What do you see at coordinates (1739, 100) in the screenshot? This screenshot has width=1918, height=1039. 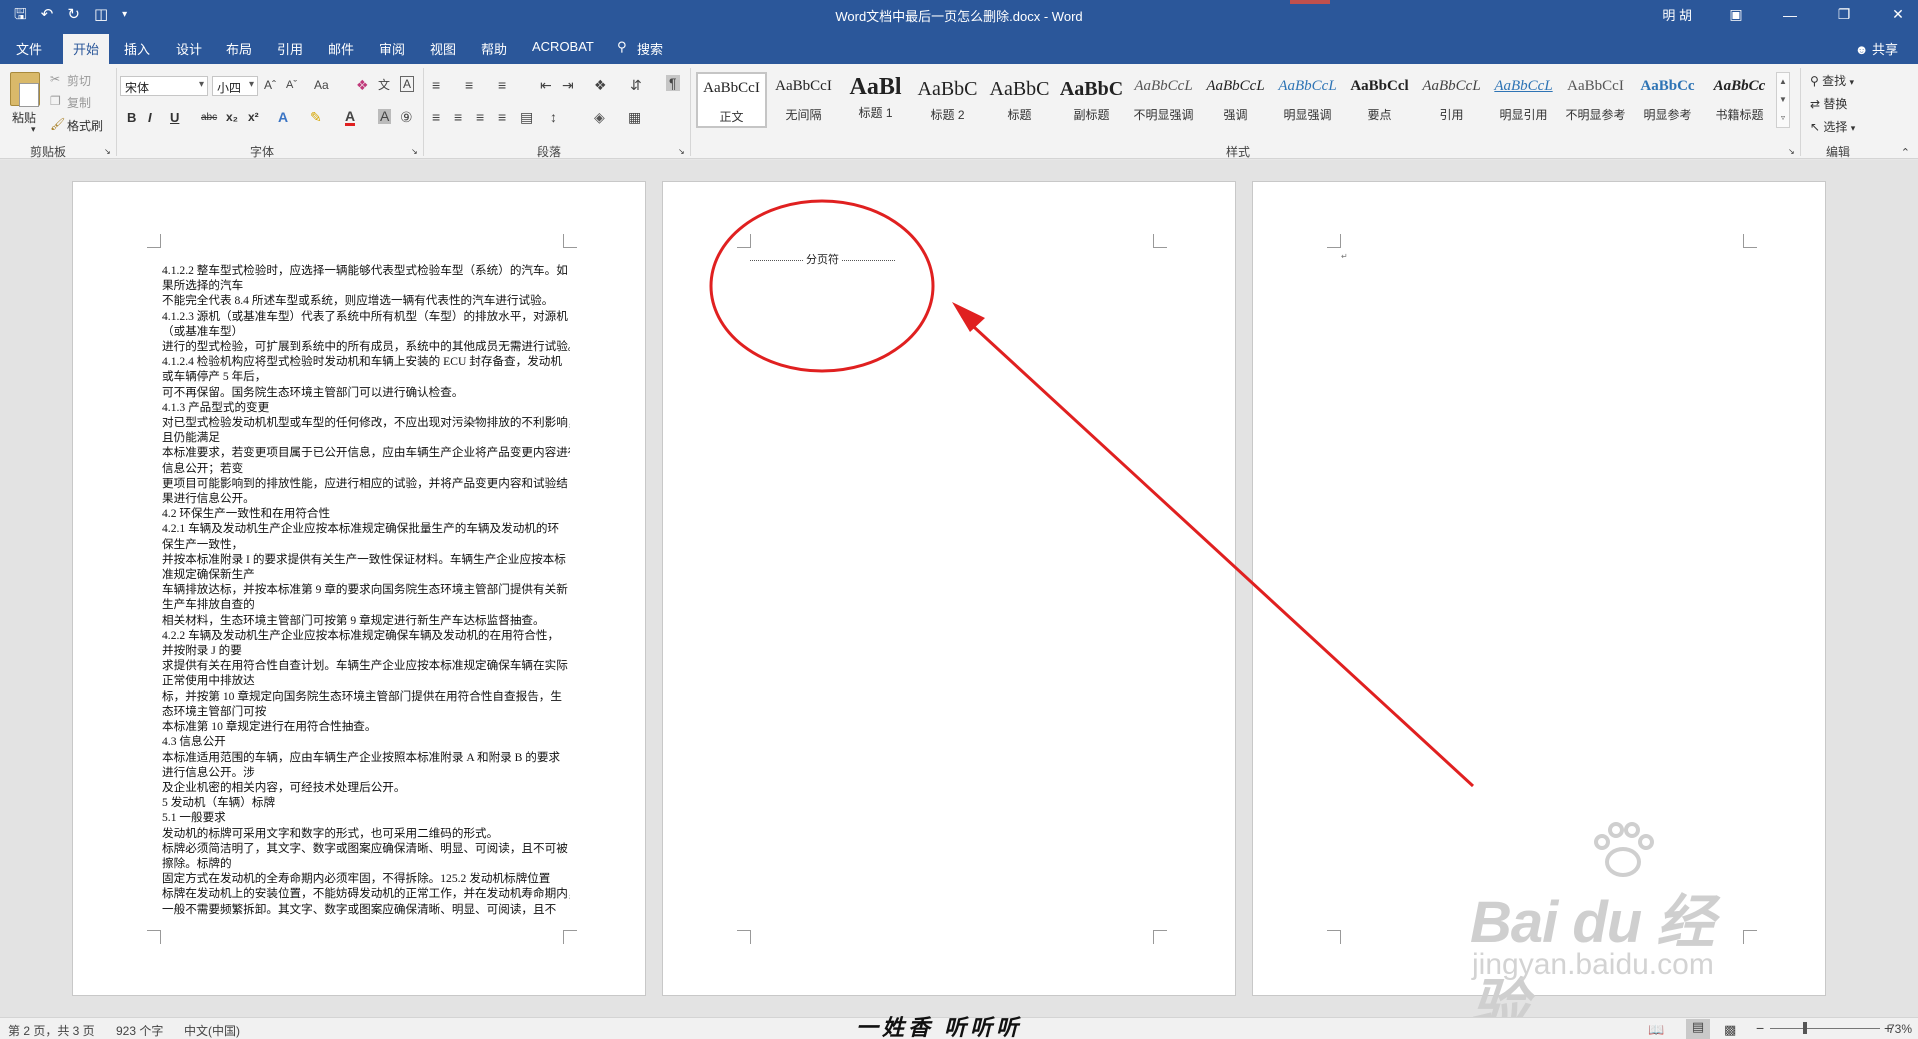 I see `style-book-title: AaBbCc 书籍标题` at bounding box center [1739, 100].